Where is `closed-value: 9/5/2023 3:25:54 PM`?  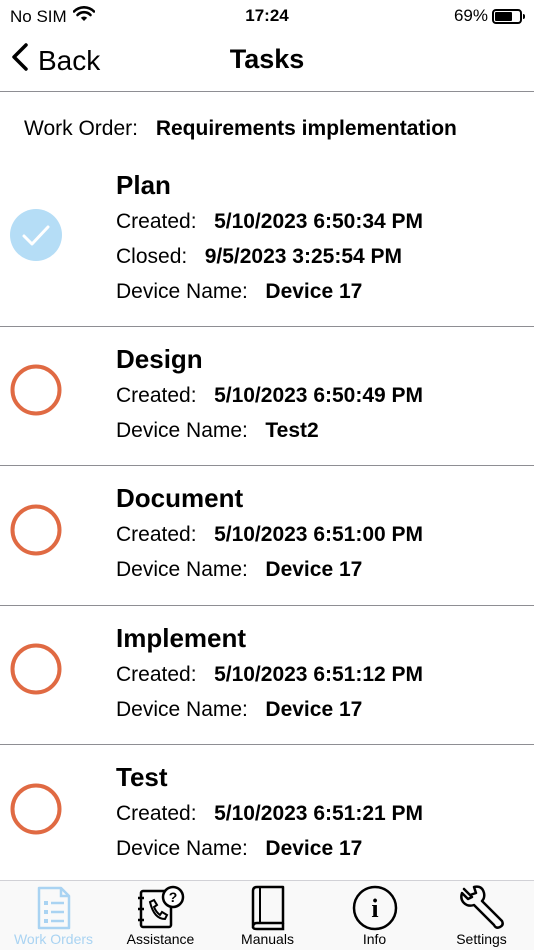 closed-value: 9/5/2023 3:25:54 PM is located at coordinates (303, 256).